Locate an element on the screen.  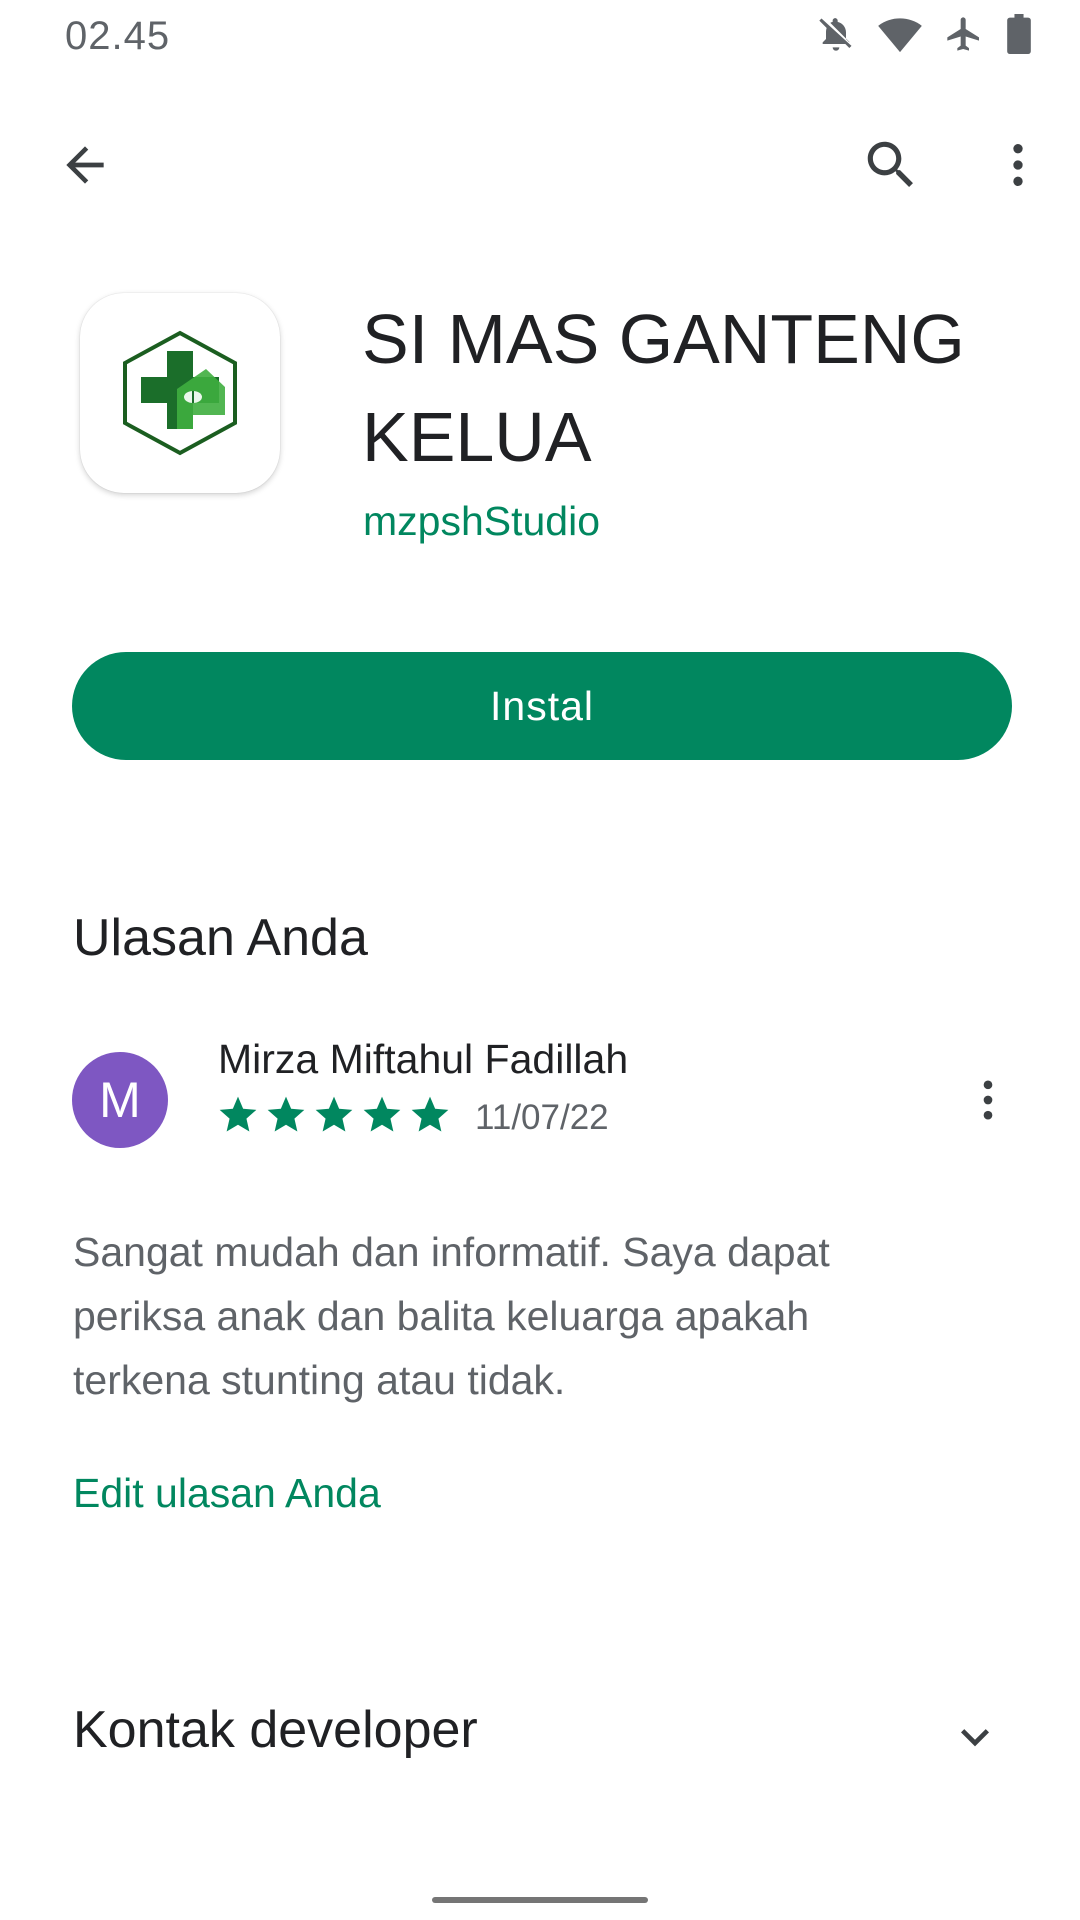
chevron-down-icon is located at coordinates (975, 1737).